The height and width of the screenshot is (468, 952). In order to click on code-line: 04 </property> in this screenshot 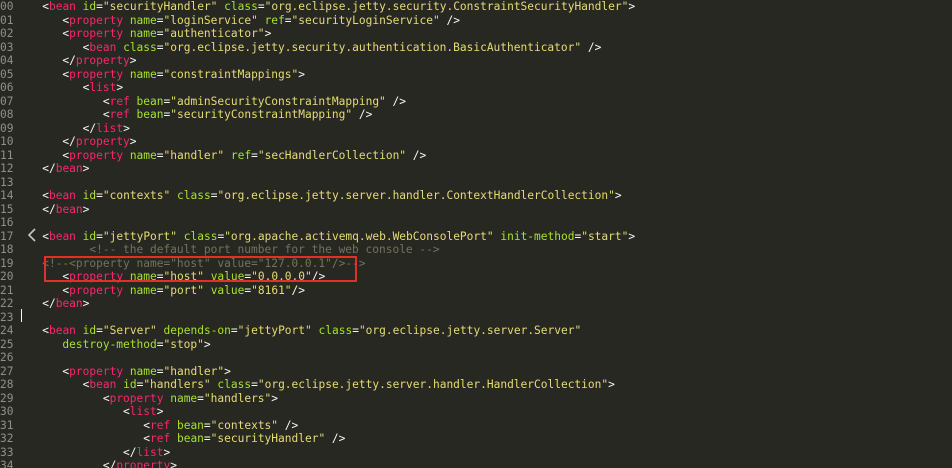, I will do `click(476, 61)`.